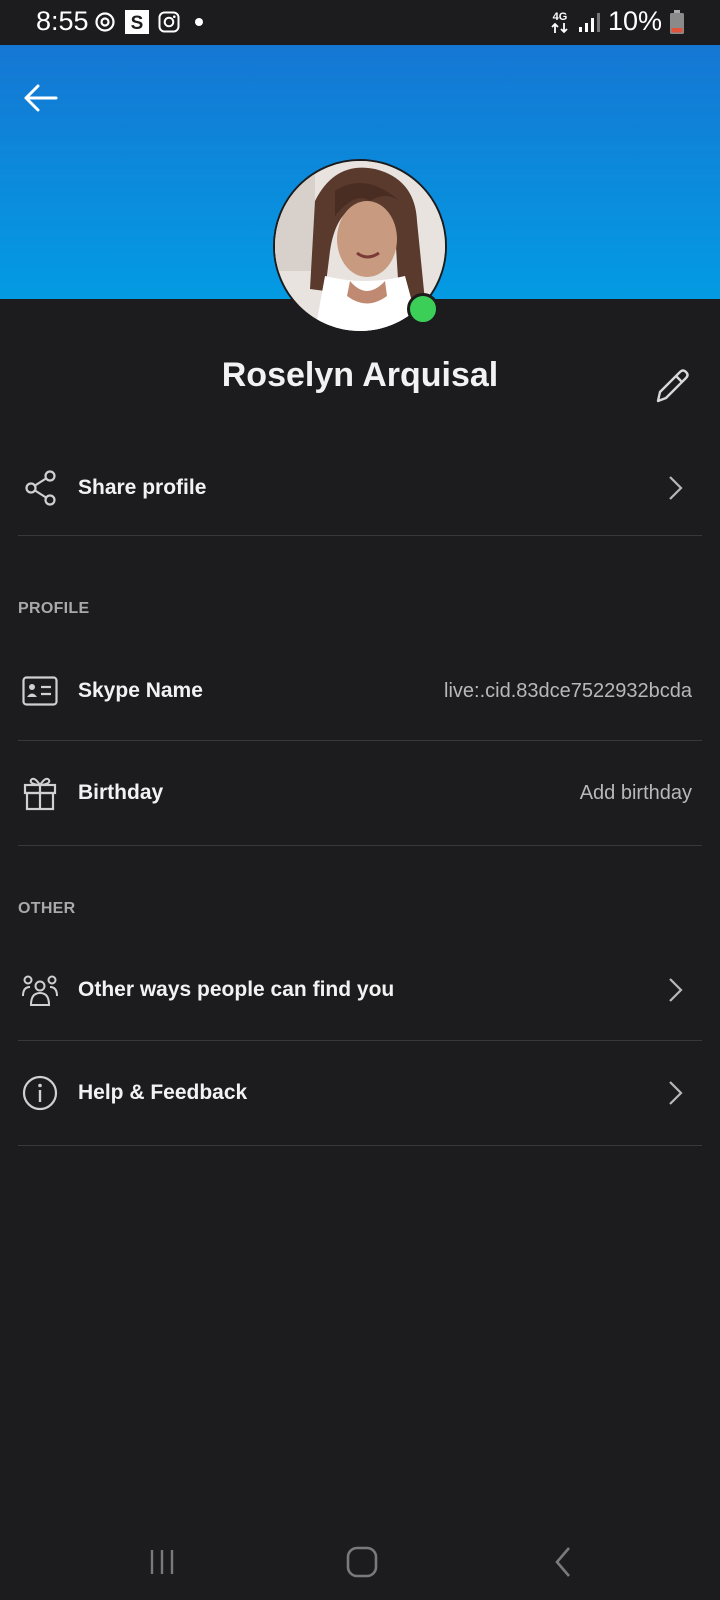  Describe the element at coordinates (40, 691) in the screenshot. I see `contact-card-icon` at that location.